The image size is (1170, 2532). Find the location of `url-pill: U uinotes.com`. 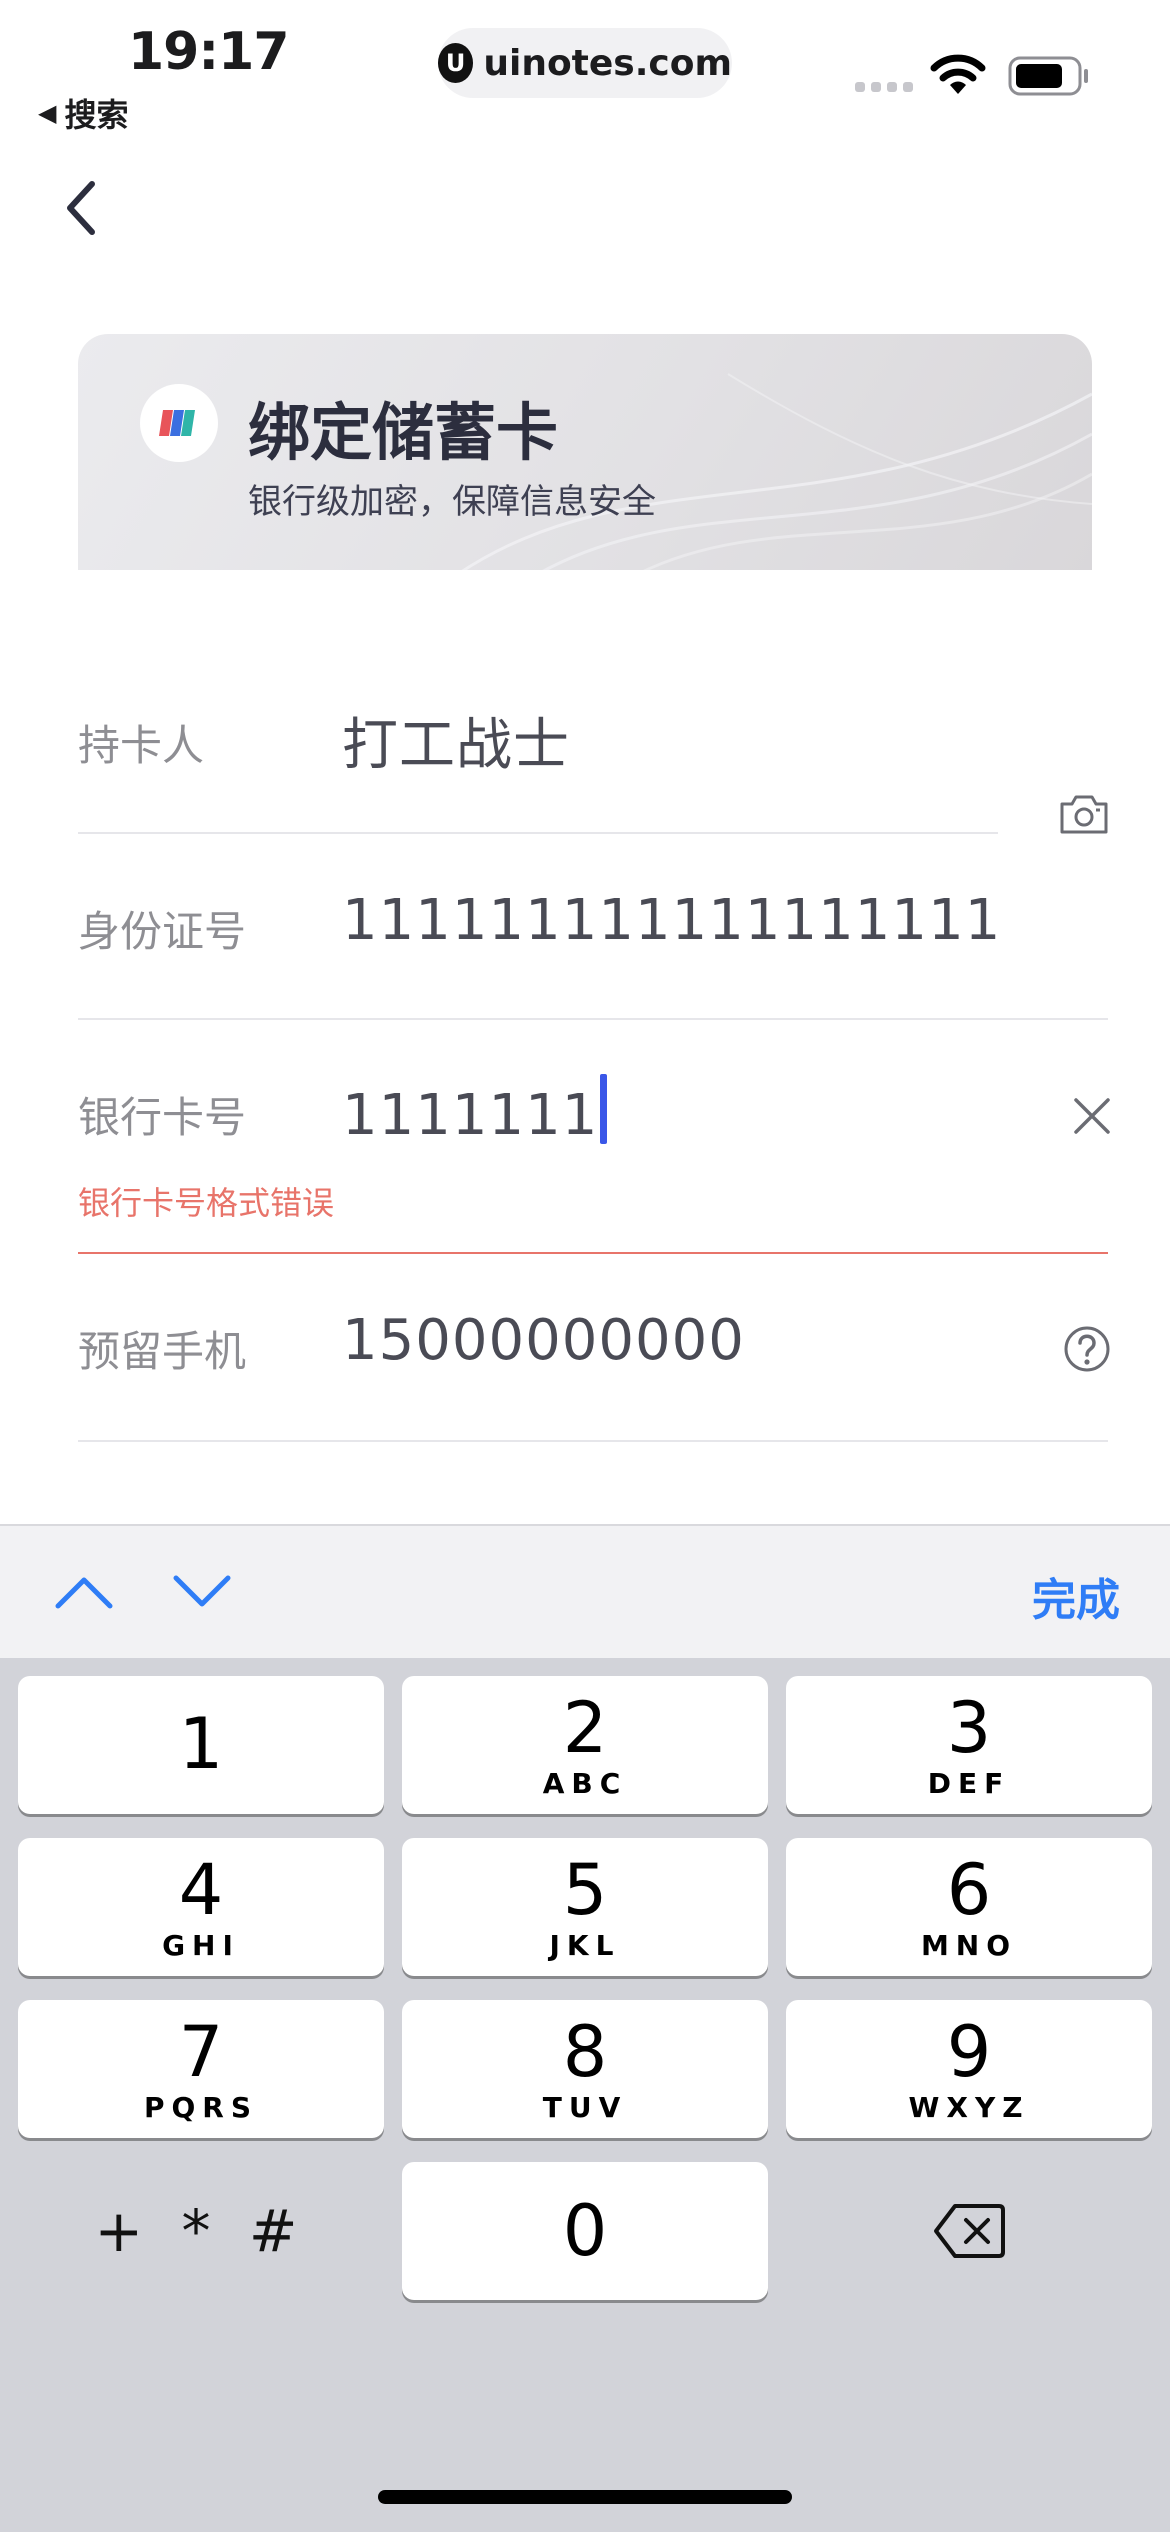

url-pill: U uinotes.com is located at coordinates (585, 63).